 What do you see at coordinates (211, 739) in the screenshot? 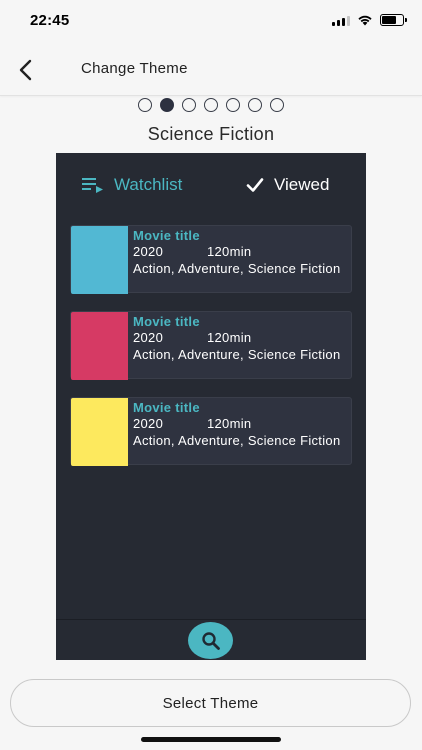
I see `home-indicator` at bounding box center [211, 739].